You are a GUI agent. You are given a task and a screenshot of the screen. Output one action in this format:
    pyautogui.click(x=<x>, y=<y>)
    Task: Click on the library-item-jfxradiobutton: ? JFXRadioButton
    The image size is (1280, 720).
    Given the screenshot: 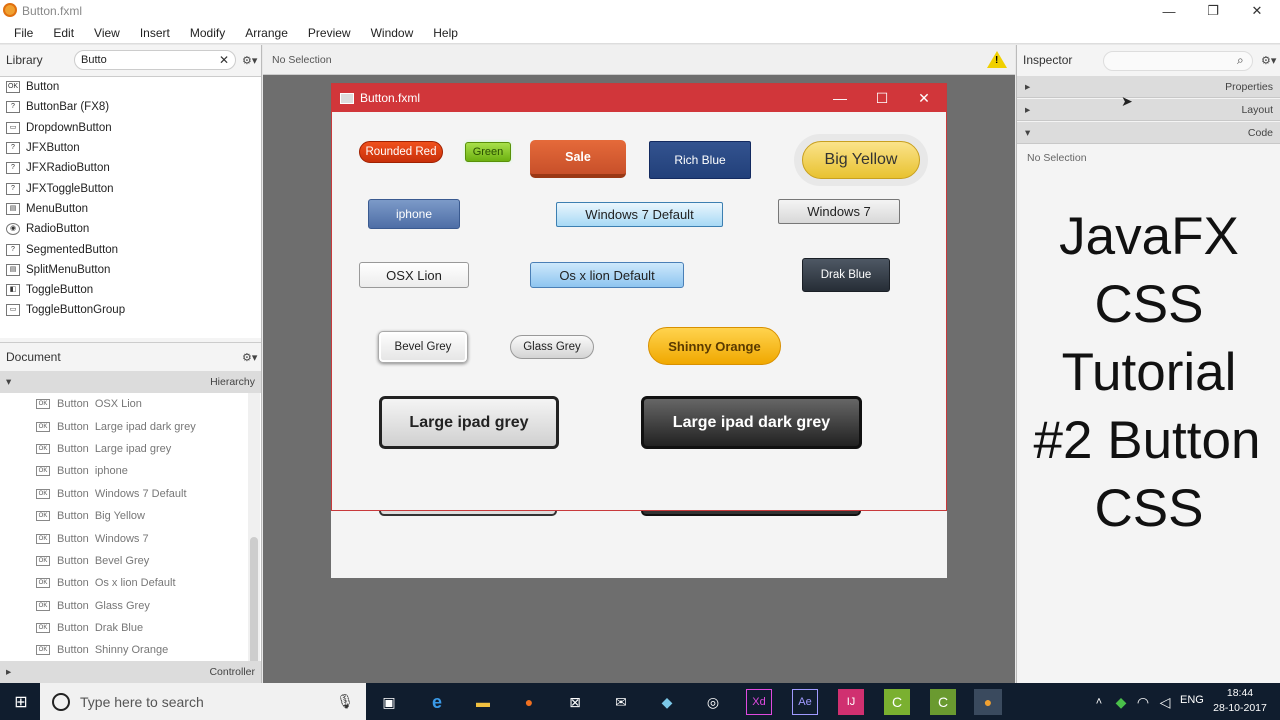 What is the action you would take?
    pyautogui.click(x=130, y=168)
    